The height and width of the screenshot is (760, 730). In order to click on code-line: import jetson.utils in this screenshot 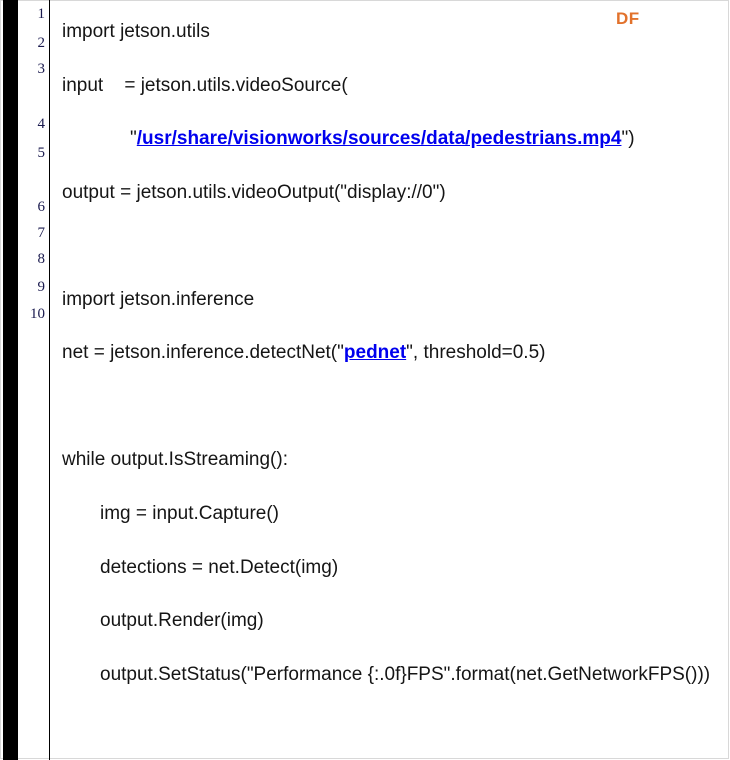, I will do `click(136, 31)`.